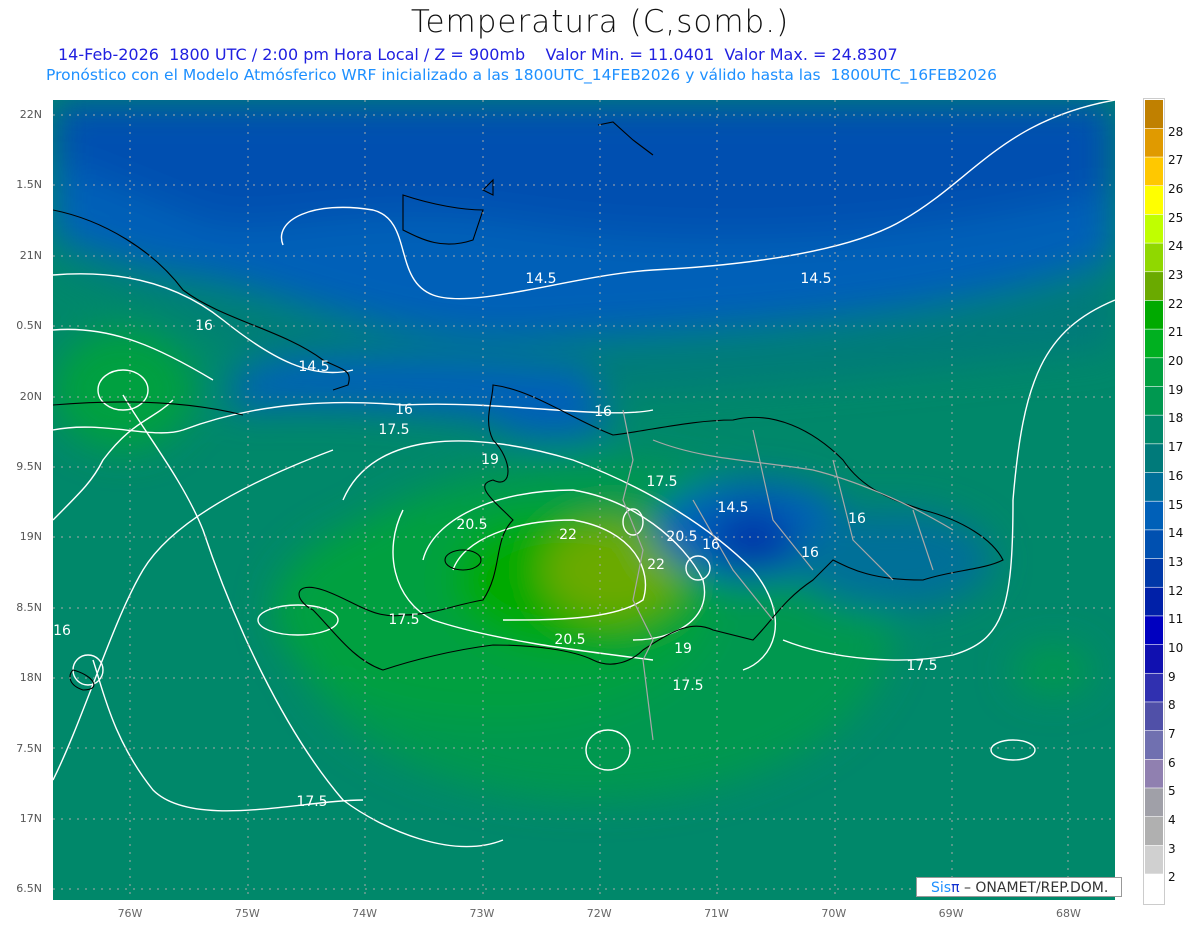 The height and width of the screenshot is (927, 1200). I want to click on colorbar-label: 21, so click(1176, 332).